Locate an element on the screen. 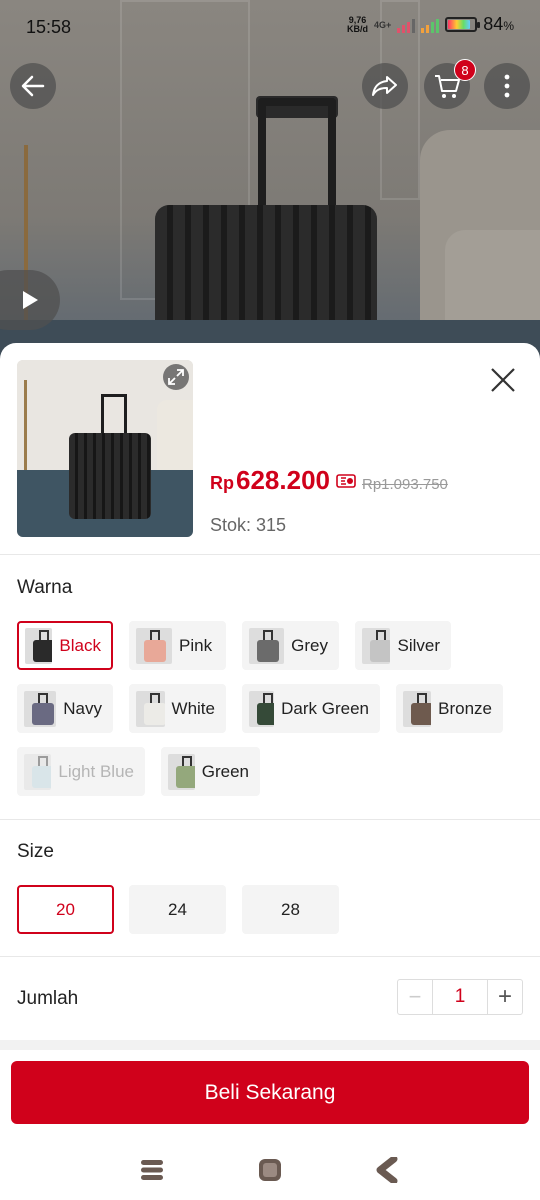 This screenshot has height=1200, width=540. recent-apps-button is located at coordinates (152, 1170).